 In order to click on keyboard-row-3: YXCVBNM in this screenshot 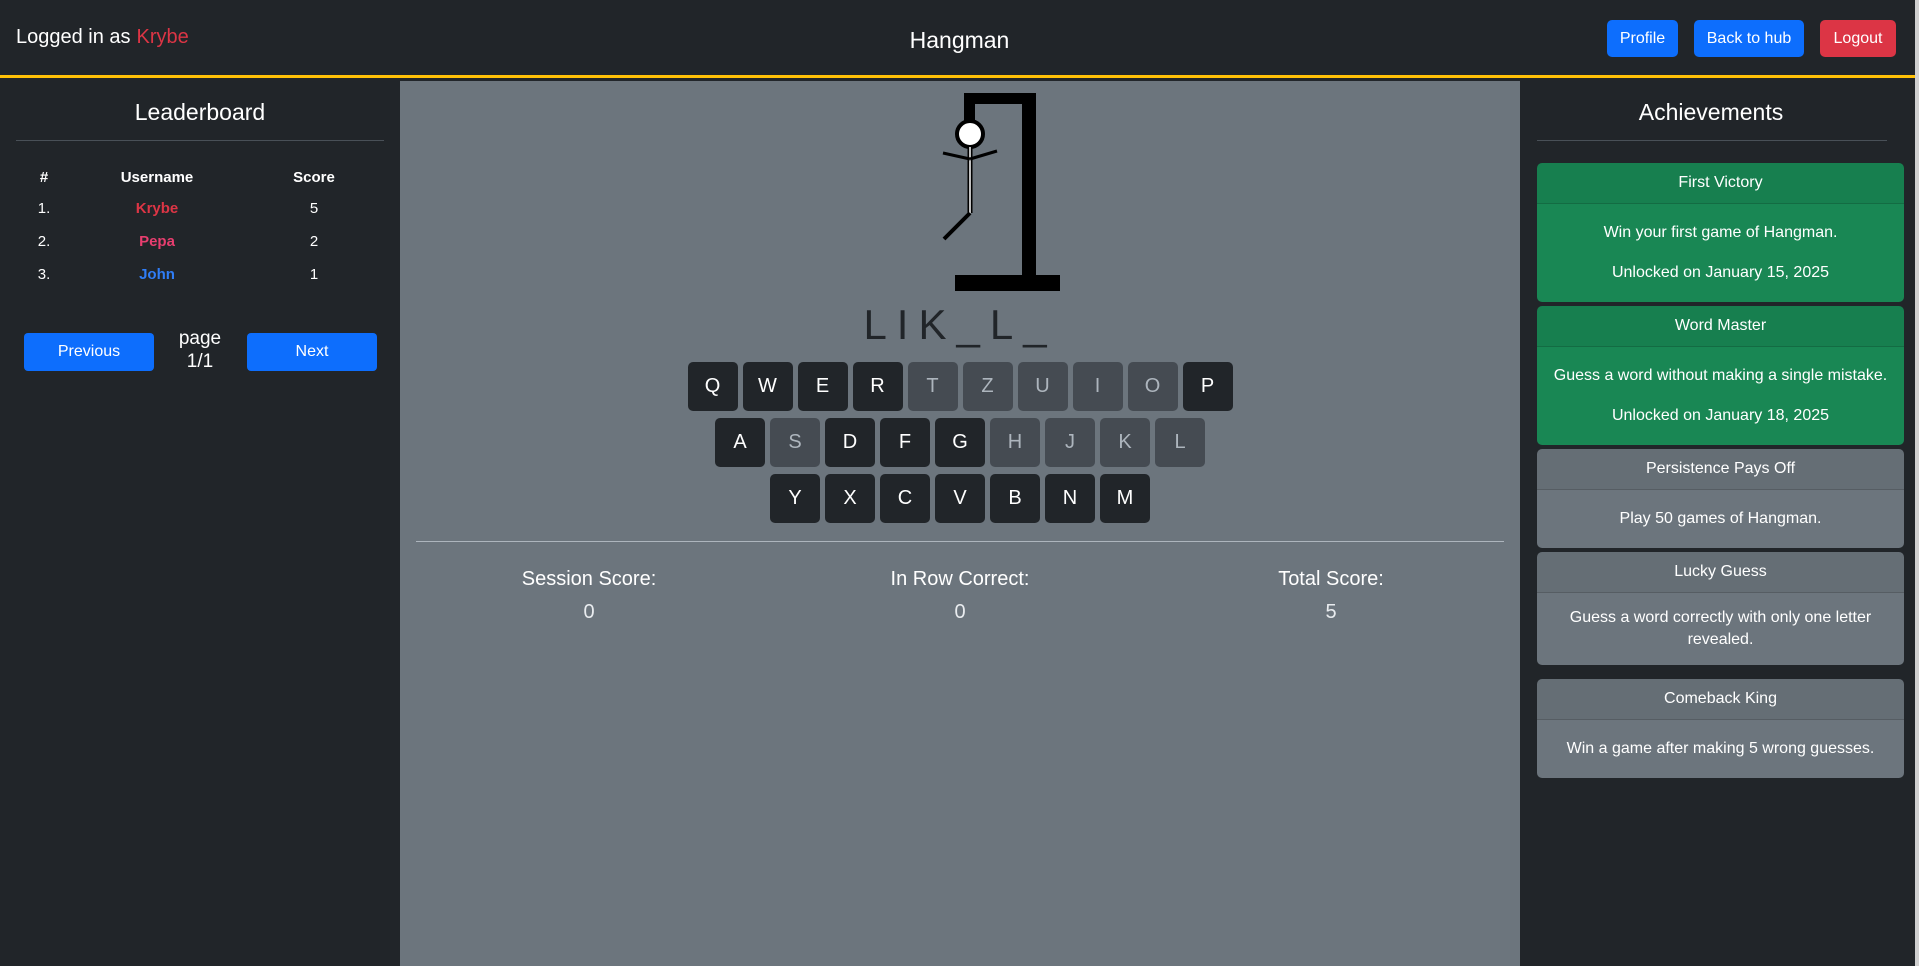, I will do `click(960, 498)`.